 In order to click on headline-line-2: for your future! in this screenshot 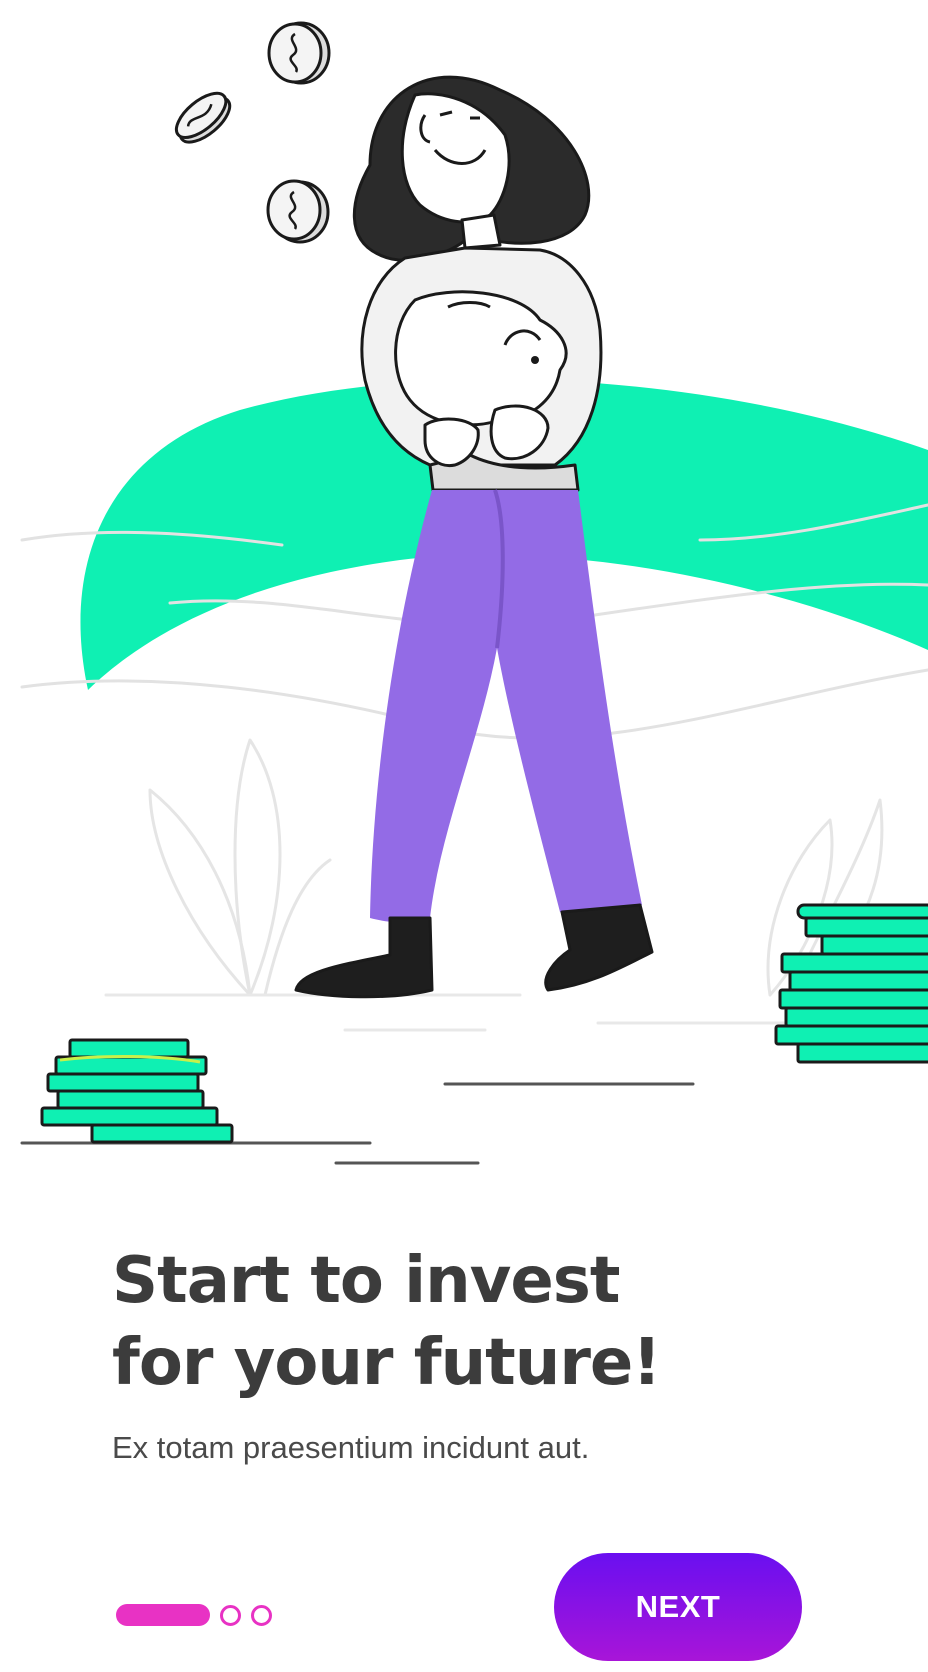, I will do `click(386, 1363)`.